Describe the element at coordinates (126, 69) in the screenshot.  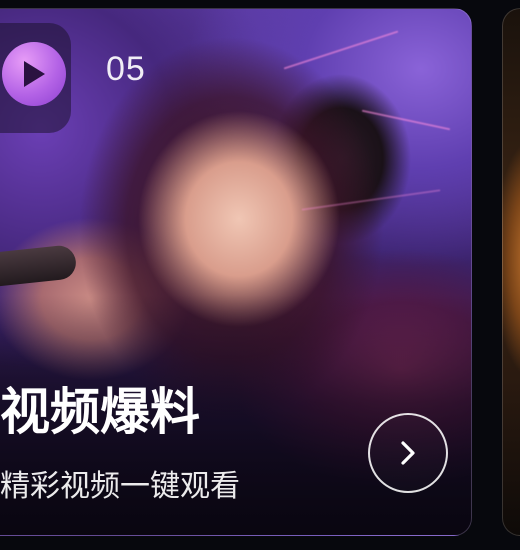
I see `episode-number: 05` at that location.